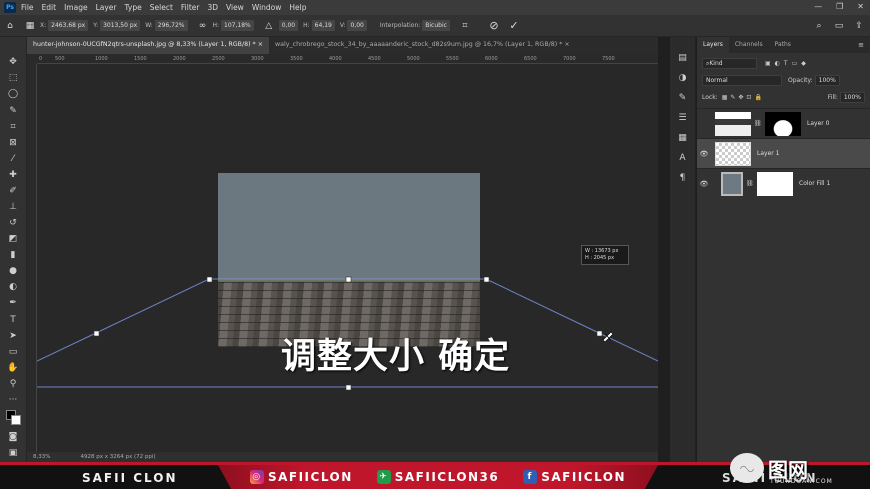 The image size is (870, 489). What do you see at coordinates (43, 25) in the screenshot?
I see `x-label: X:` at bounding box center [43, 25].